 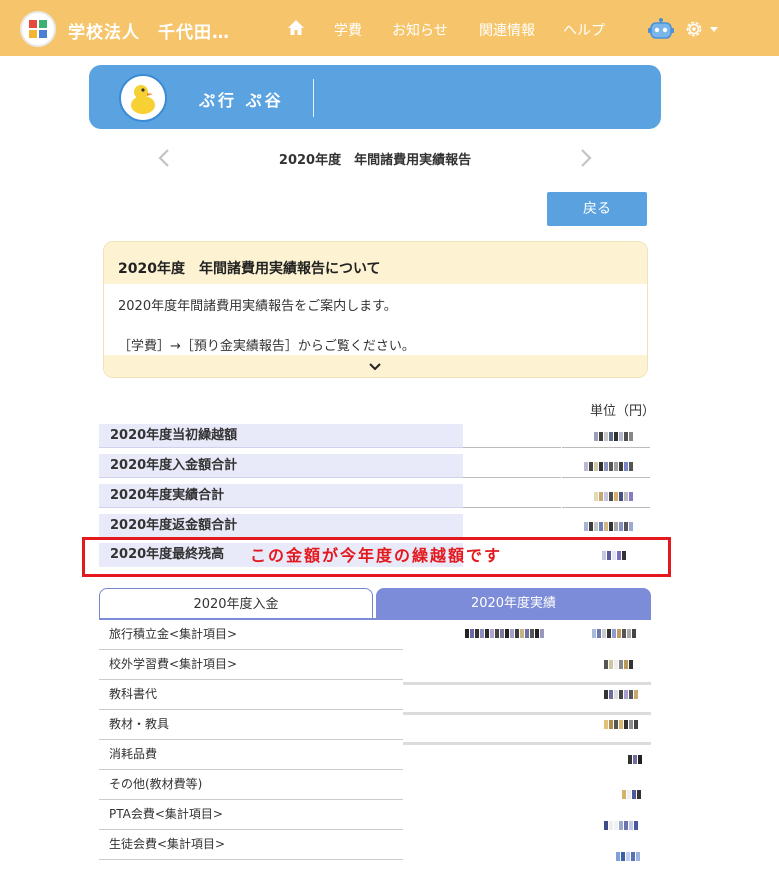 I want to click on student-name: ぷ行 ぷ谷, so click(x=241, y=100).